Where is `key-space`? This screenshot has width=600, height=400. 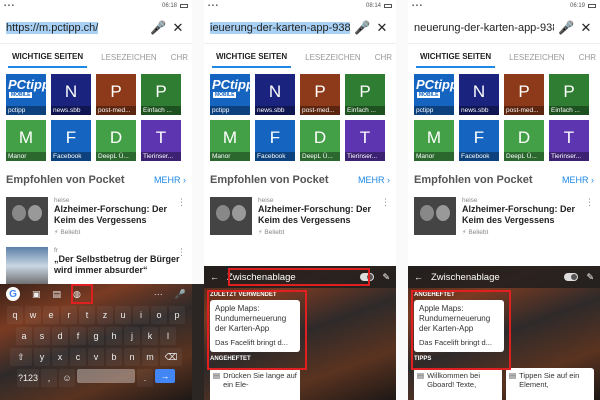
key-space is located at coordinates (106, 376).